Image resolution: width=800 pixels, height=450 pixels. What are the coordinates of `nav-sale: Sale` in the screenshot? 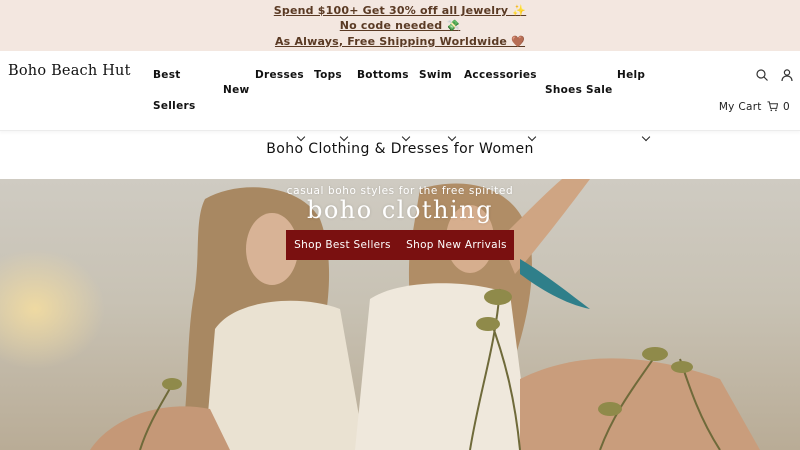 It's located at (599, 90).